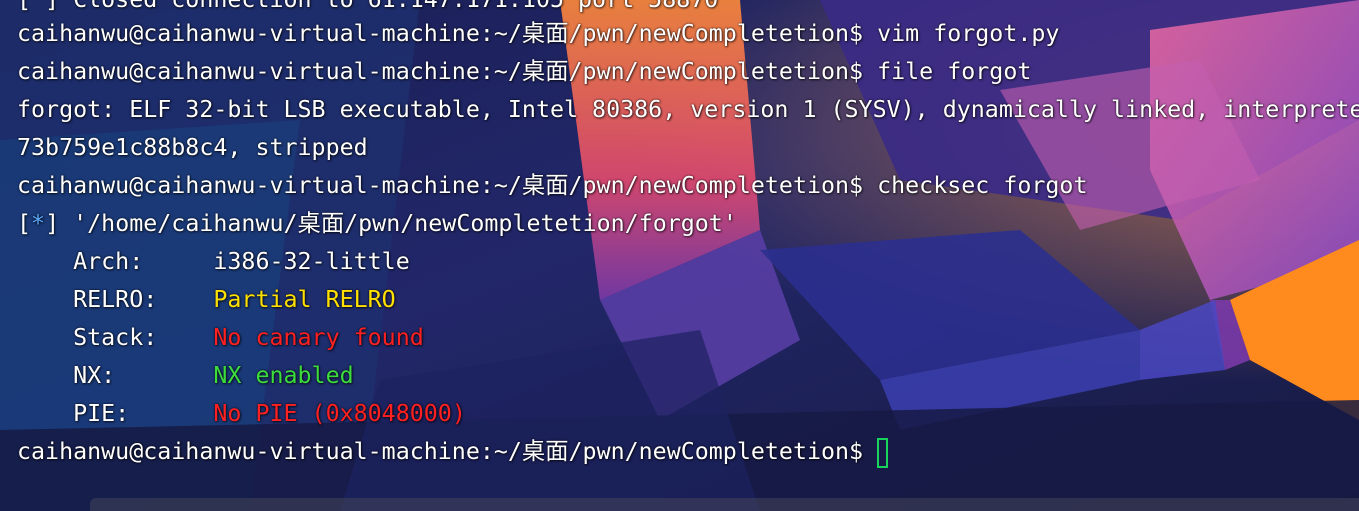 This screenshot has width=1359, height=511. I want to click on terminal-text-segment: Partial RELRO, so click(304, 299).